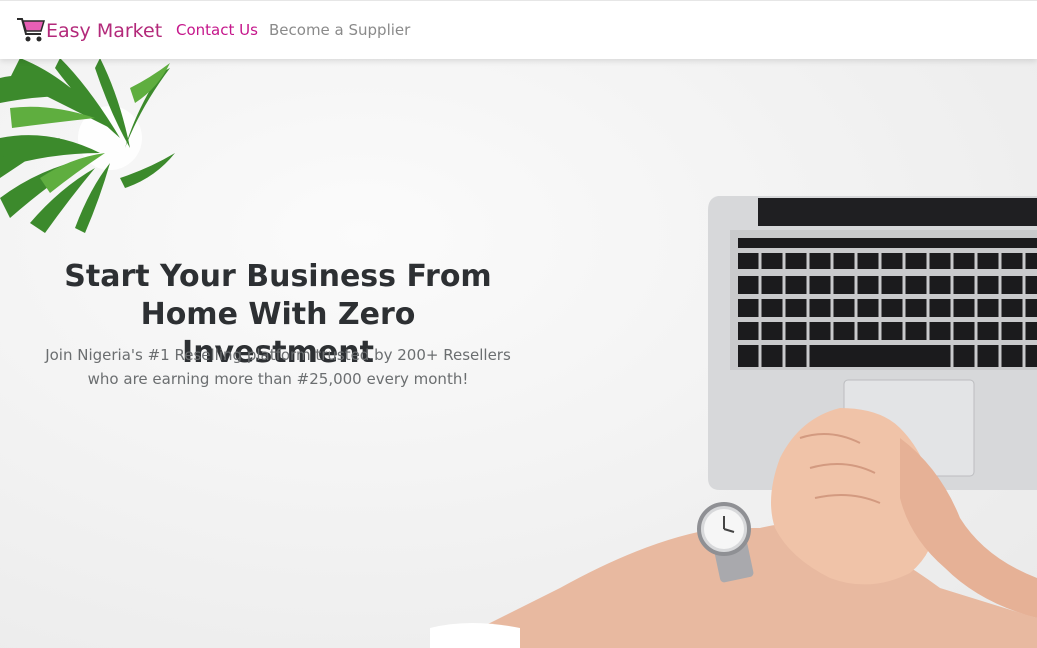  I want to click on shopping-cart-icon, so click(31, 31).